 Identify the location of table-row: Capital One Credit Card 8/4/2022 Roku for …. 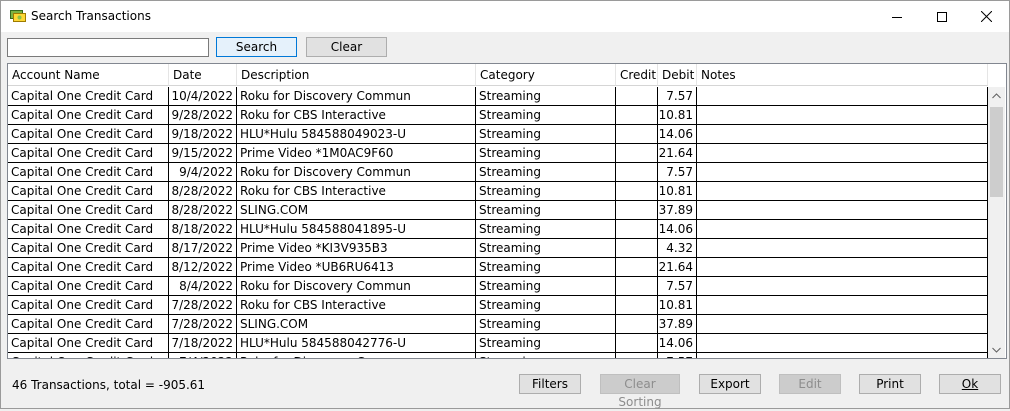
(498, 286).